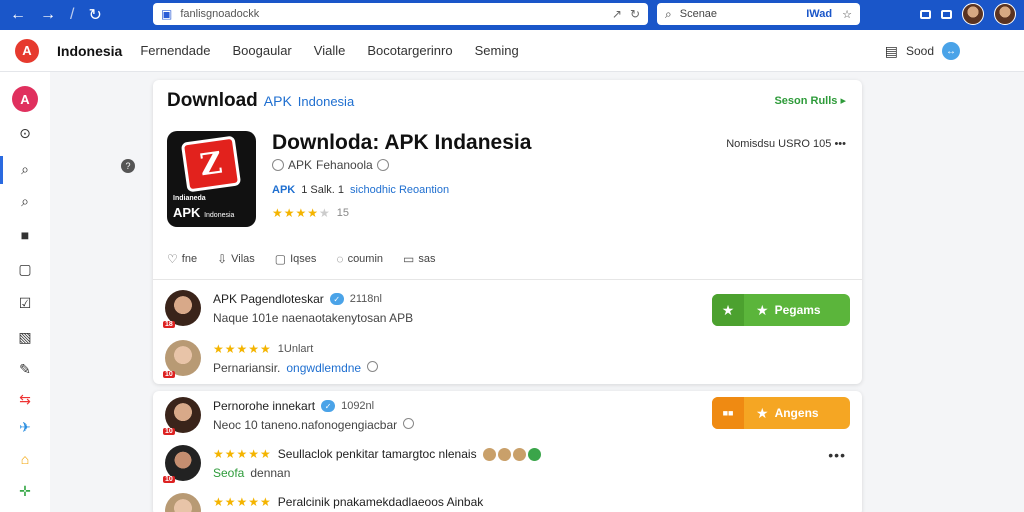  I want to click on sidebar-folder-icon: ■, so click(25, 235).